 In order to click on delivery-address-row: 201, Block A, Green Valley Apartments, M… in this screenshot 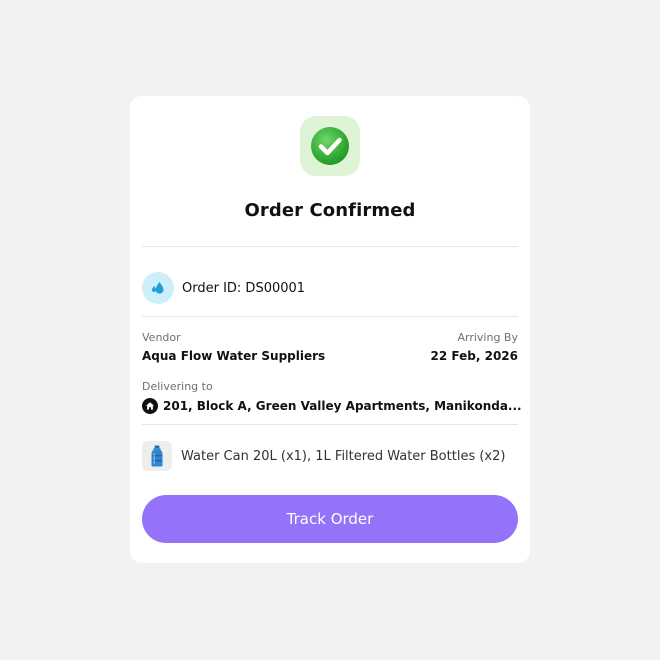, I will do `click(332, 406)`.